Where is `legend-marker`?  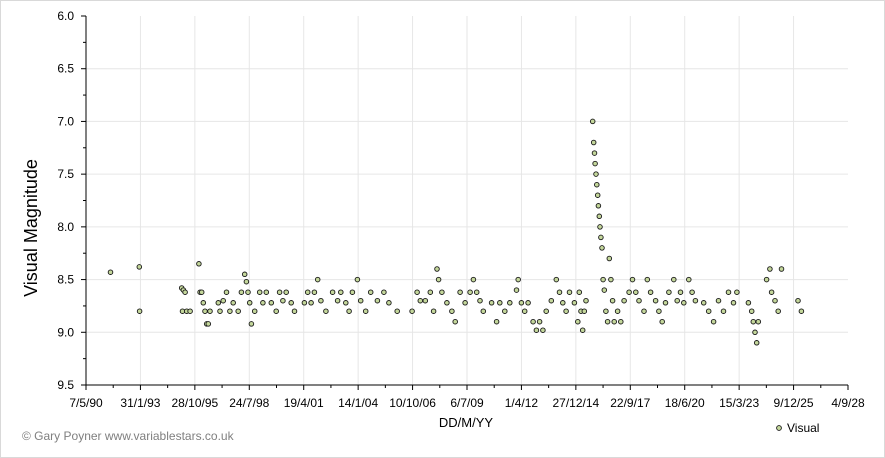 legend-marker is located at coordinates (779, 428).